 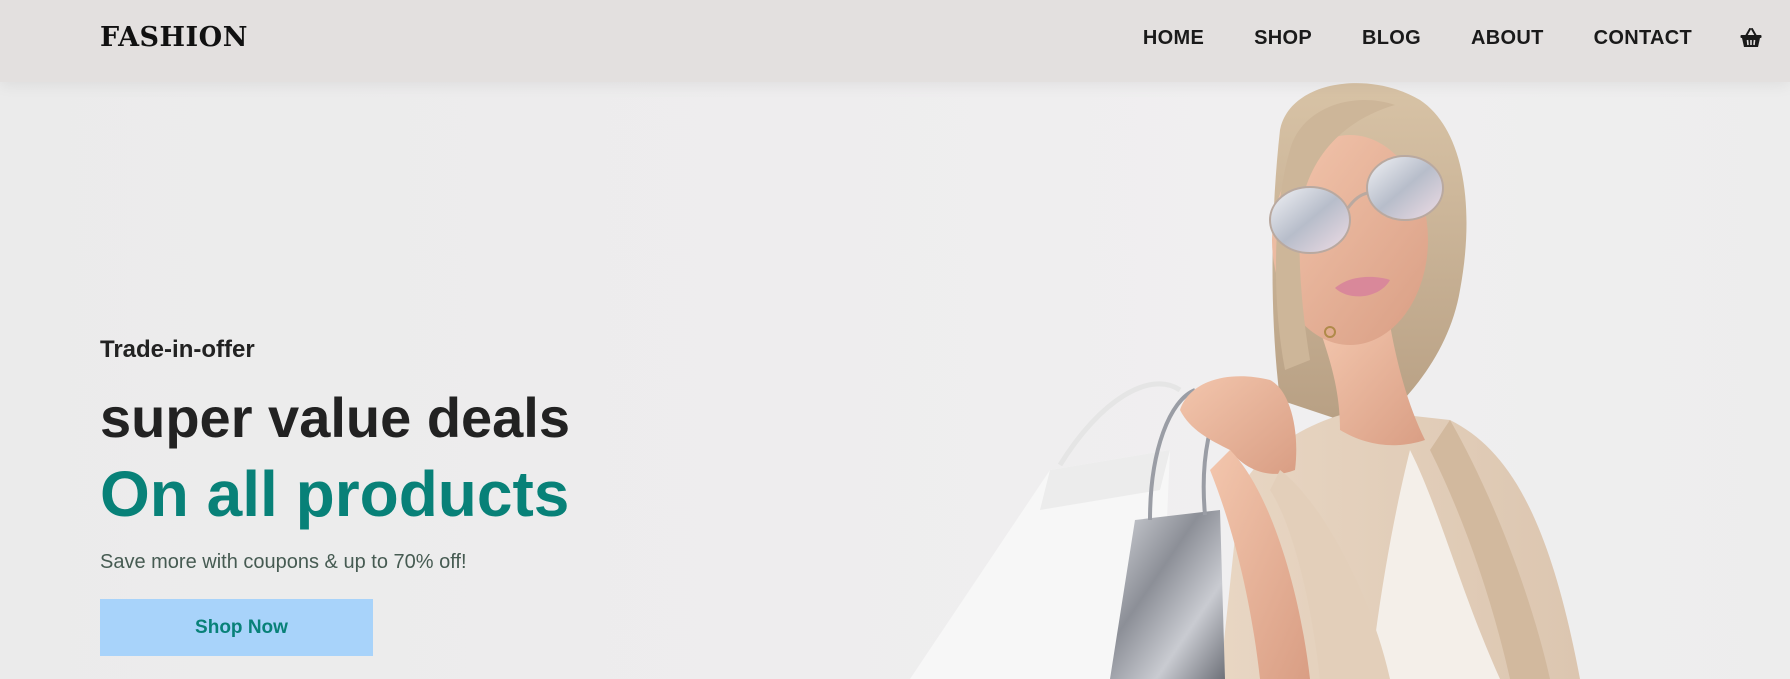 I want to click on shop-now-button: Shop Now, so click(x=236, y=627).